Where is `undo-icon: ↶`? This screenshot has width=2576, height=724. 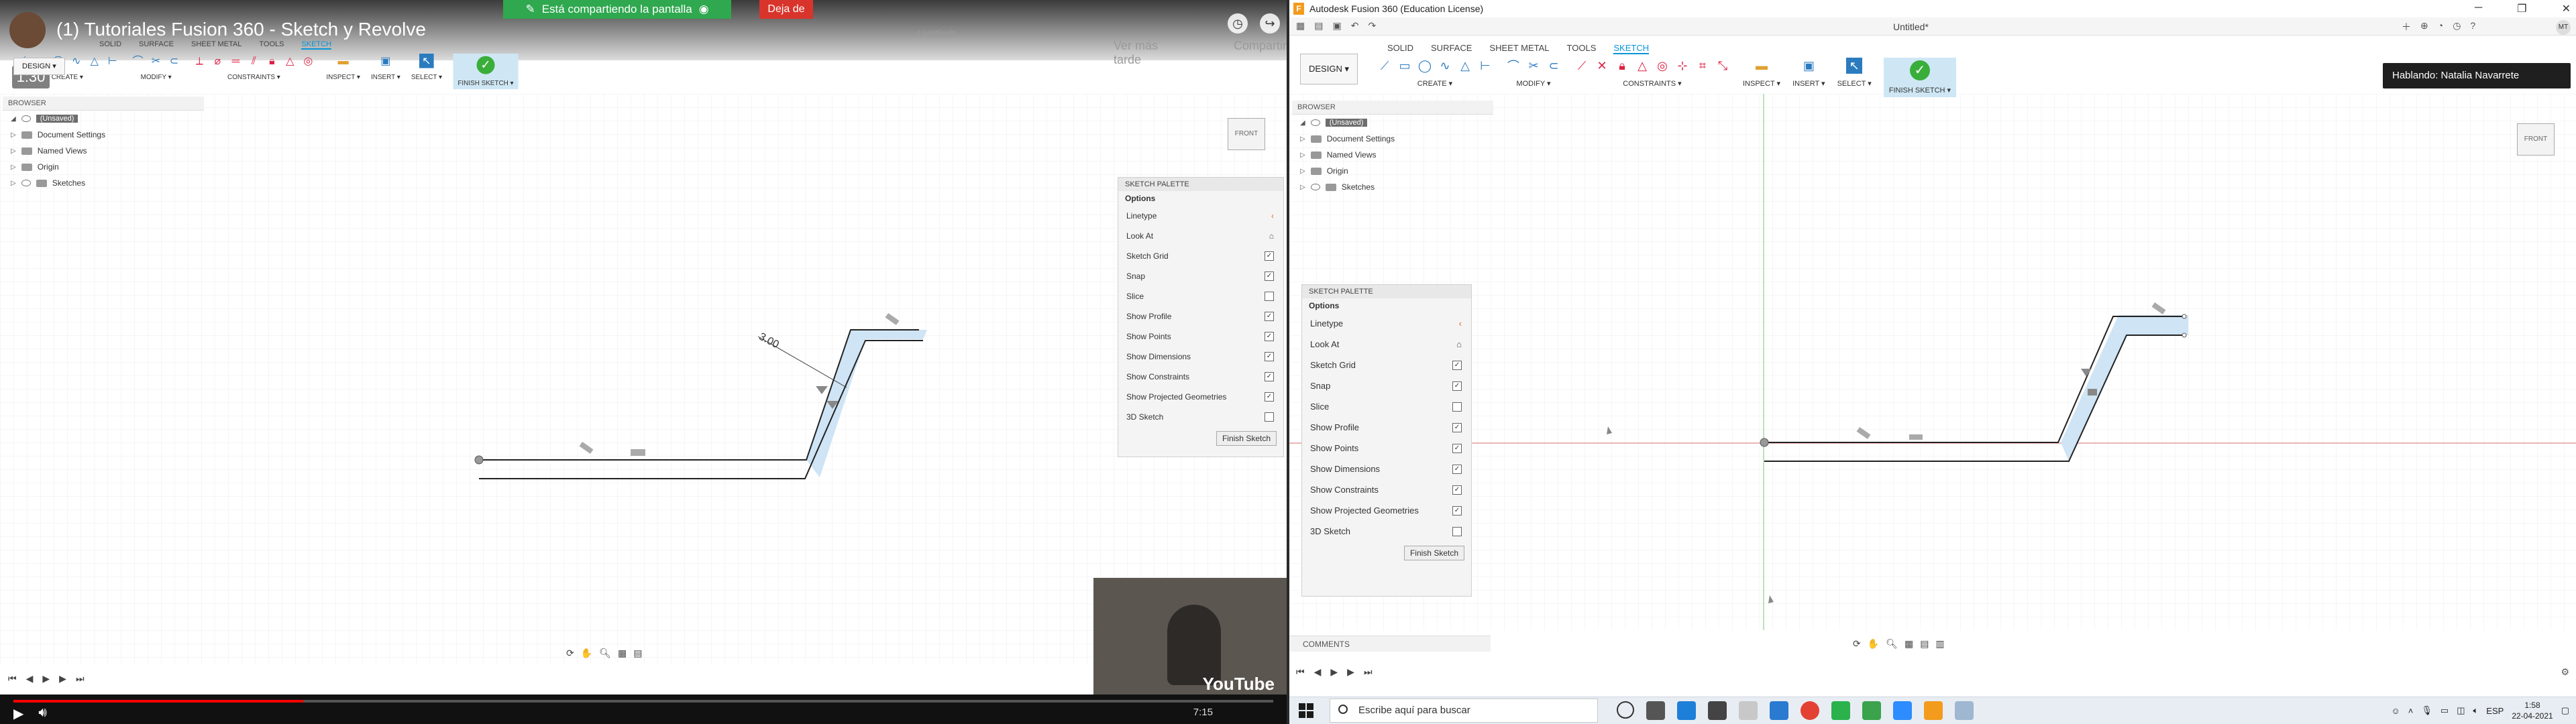 undo-icon: ↶ is located at coordinates (1355, 26).